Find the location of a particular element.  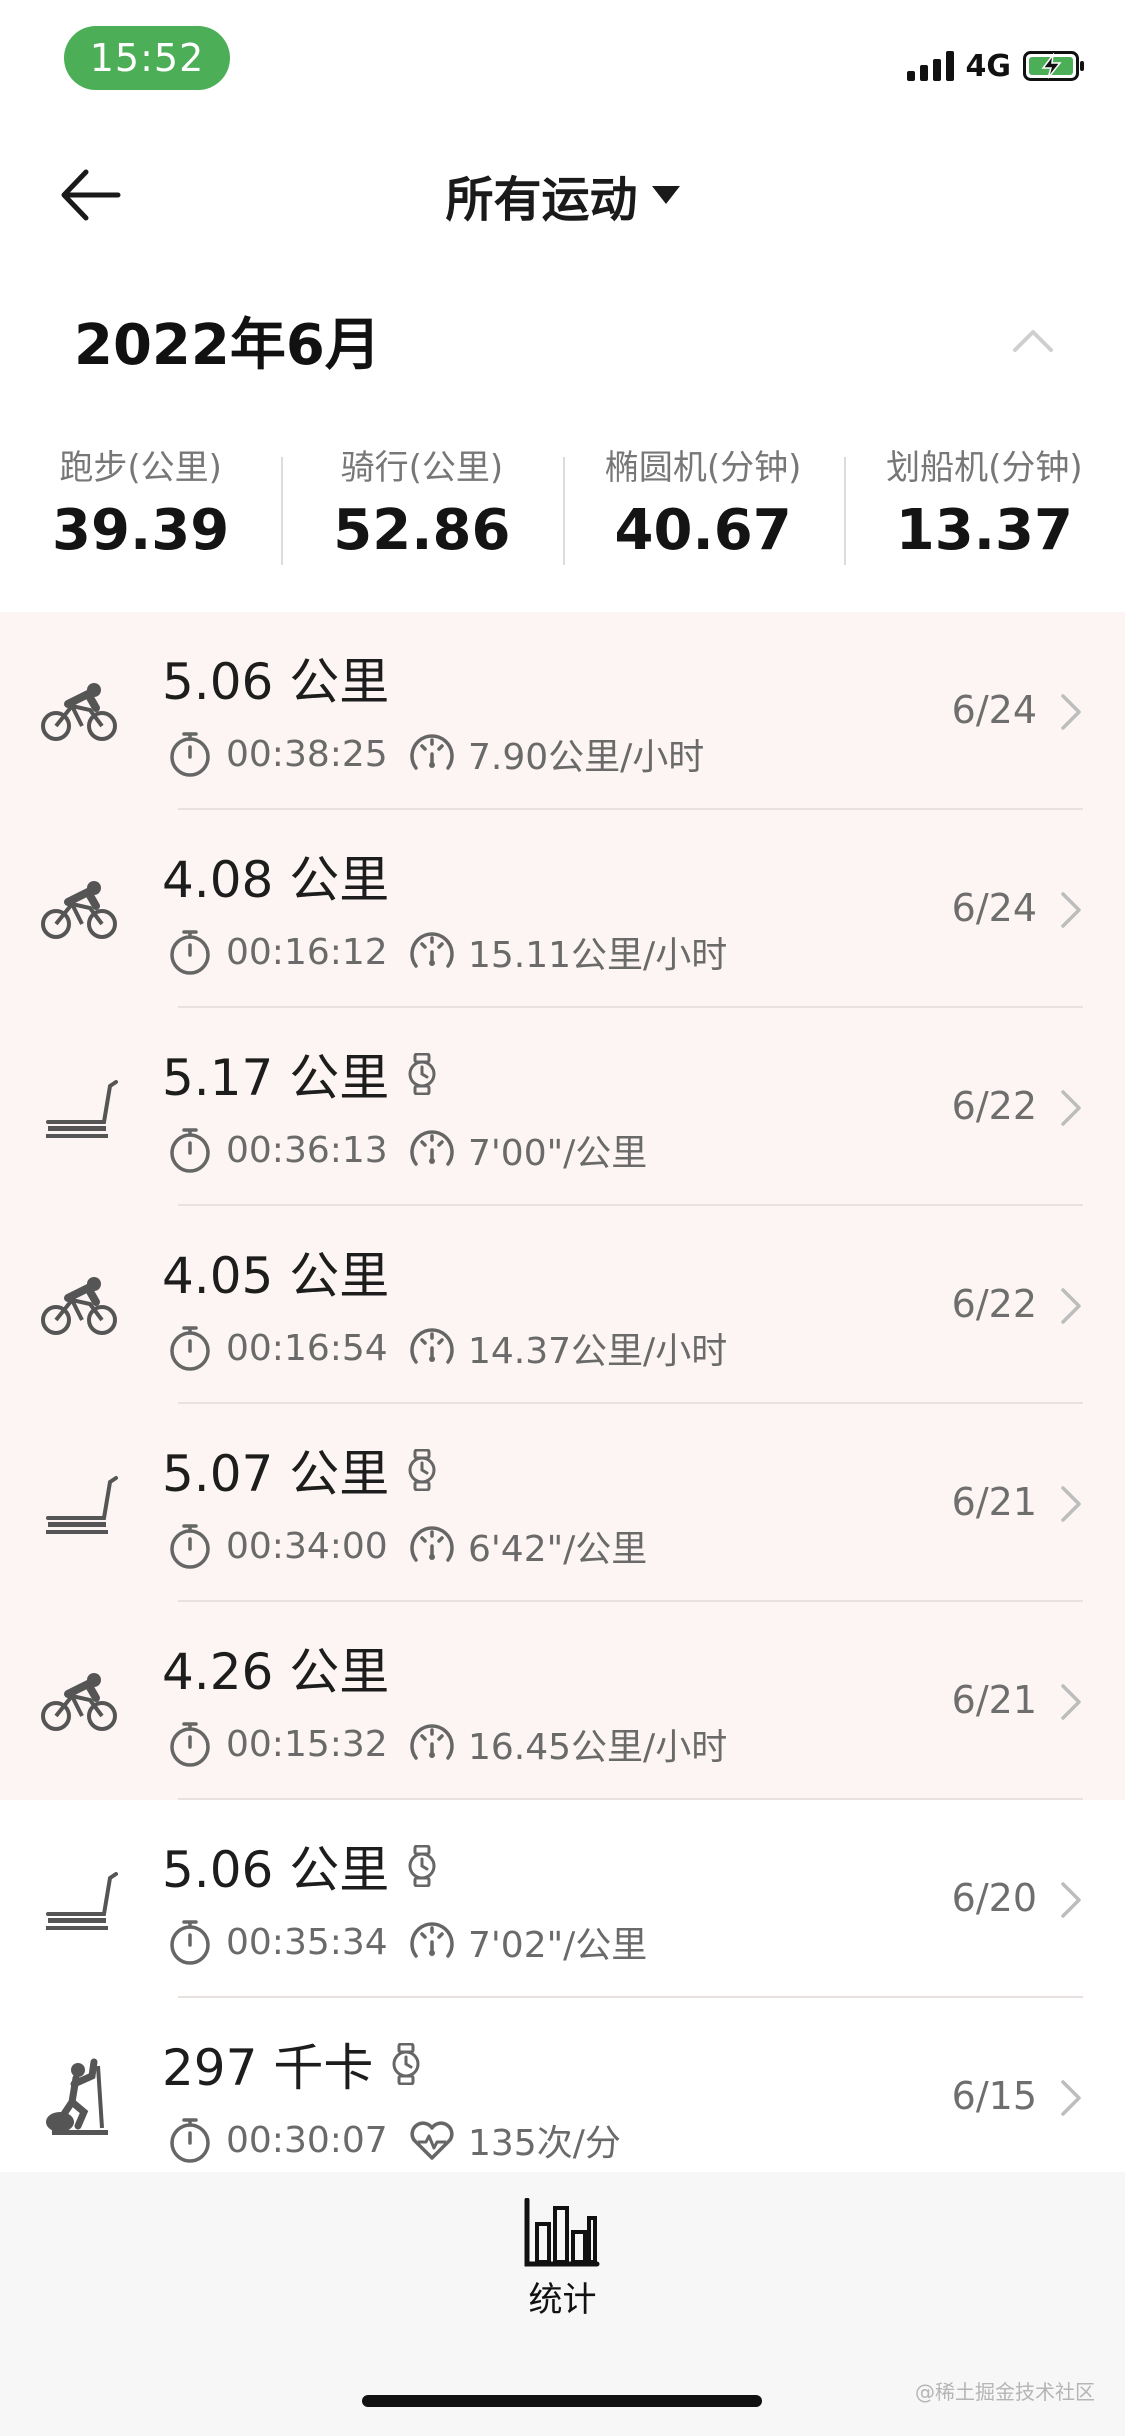

stat-value: 15.11公里/小时 is located at coordinates (598, 955).